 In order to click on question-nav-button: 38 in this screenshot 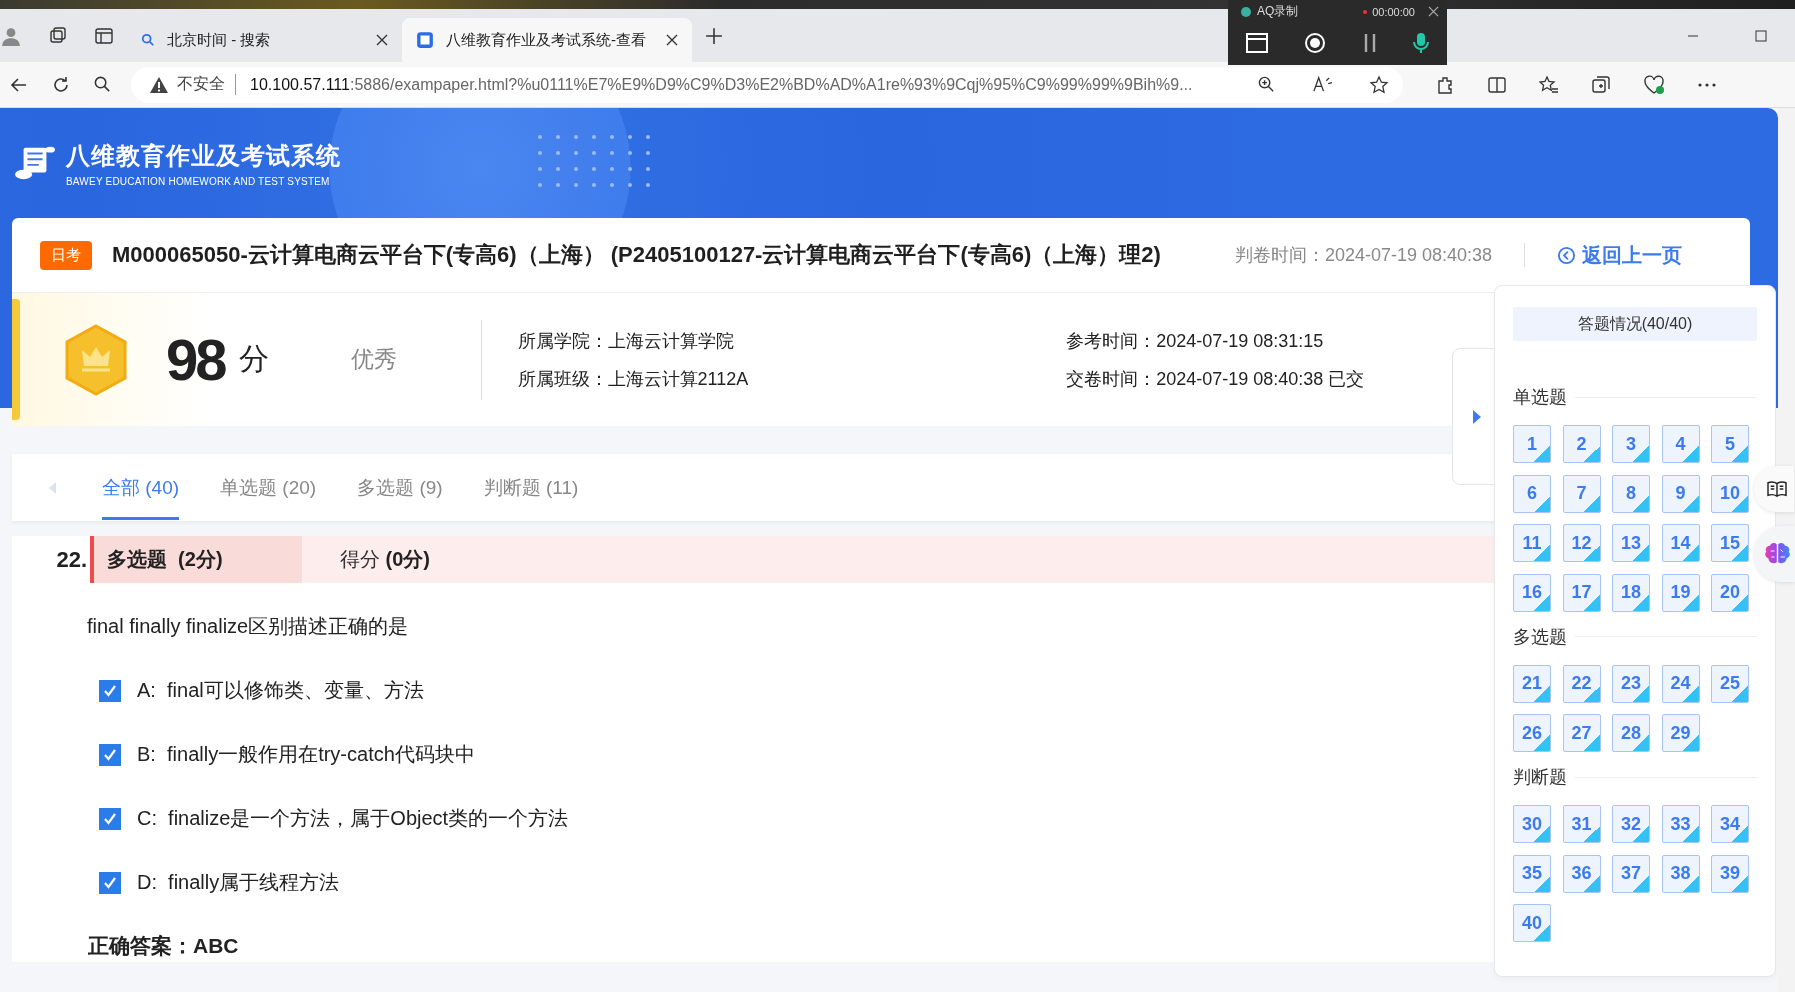, I will do `click(1680, 873)`.